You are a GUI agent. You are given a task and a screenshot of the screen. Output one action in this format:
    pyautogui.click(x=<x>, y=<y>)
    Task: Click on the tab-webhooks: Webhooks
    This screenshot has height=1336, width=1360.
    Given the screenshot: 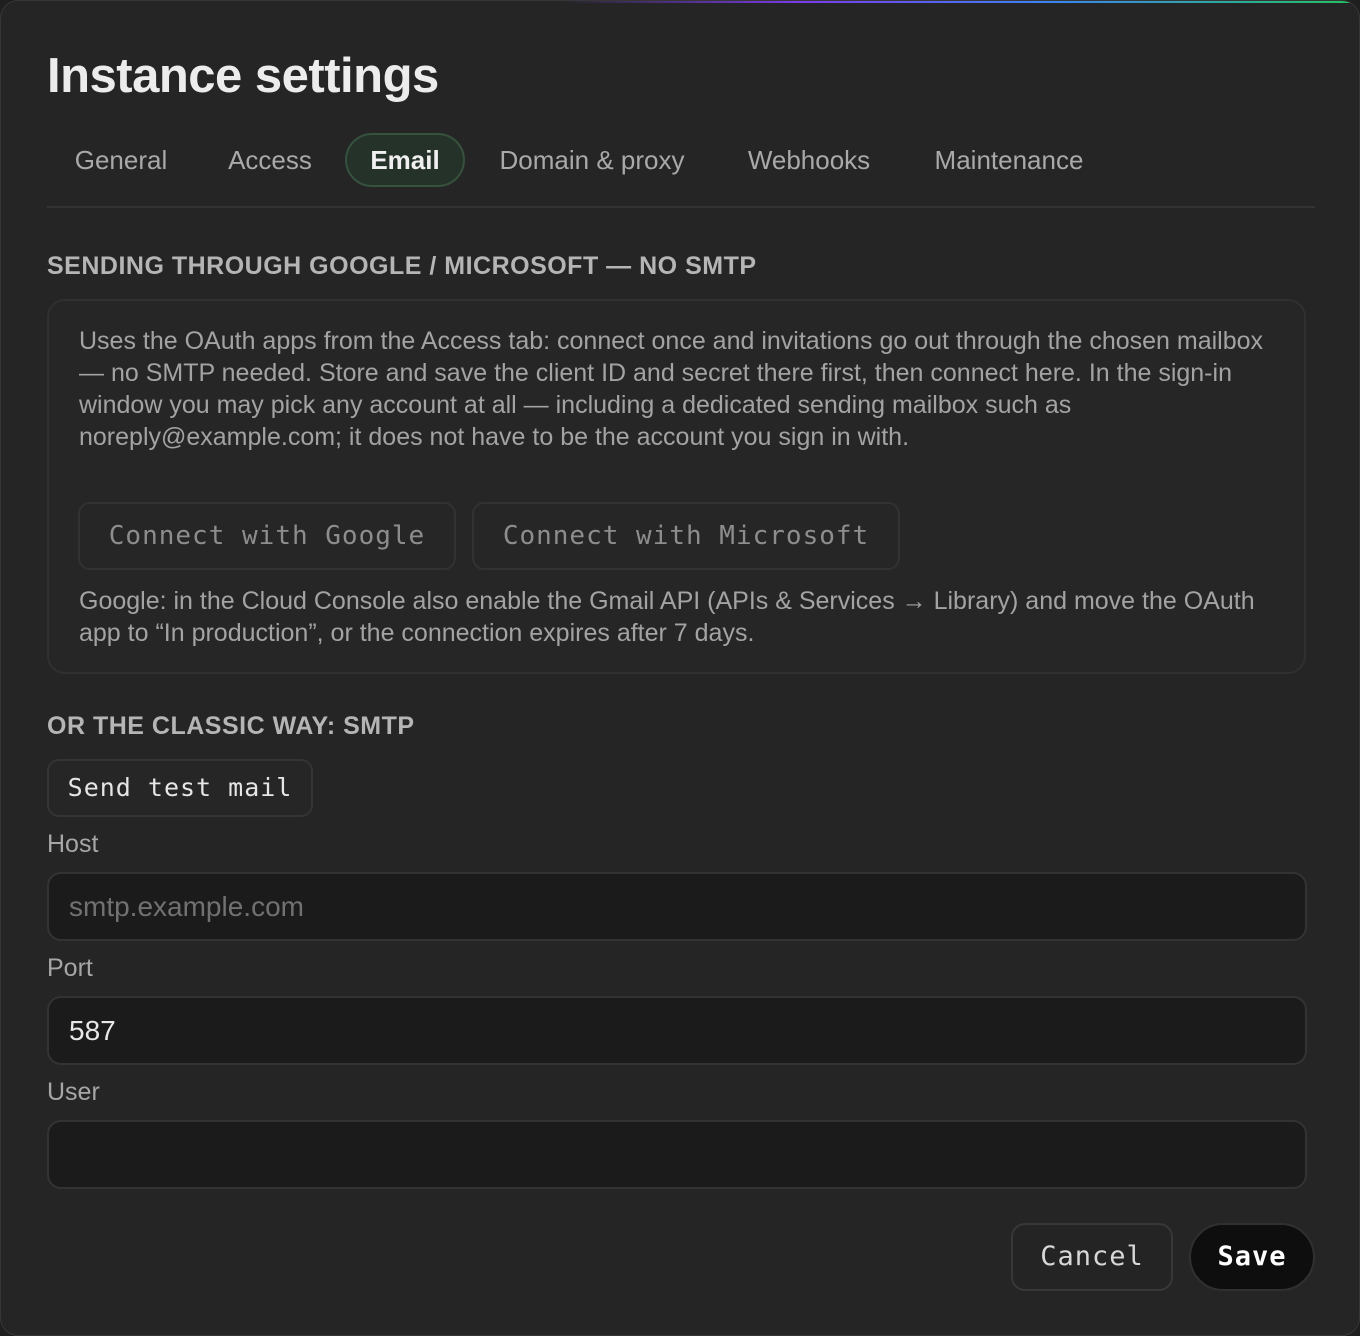 What is the action you would take?
    pyautogui.click(x=809, y=160)
    